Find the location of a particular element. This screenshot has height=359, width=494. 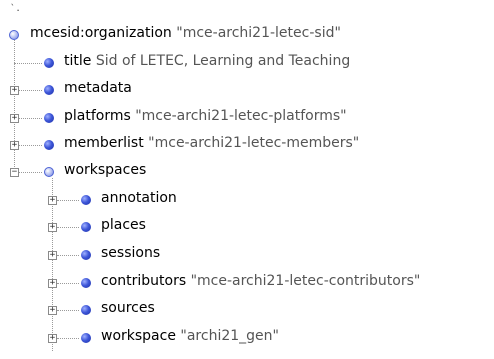

tree-node-metadata: + metadata is located at coordinates (247, 90).